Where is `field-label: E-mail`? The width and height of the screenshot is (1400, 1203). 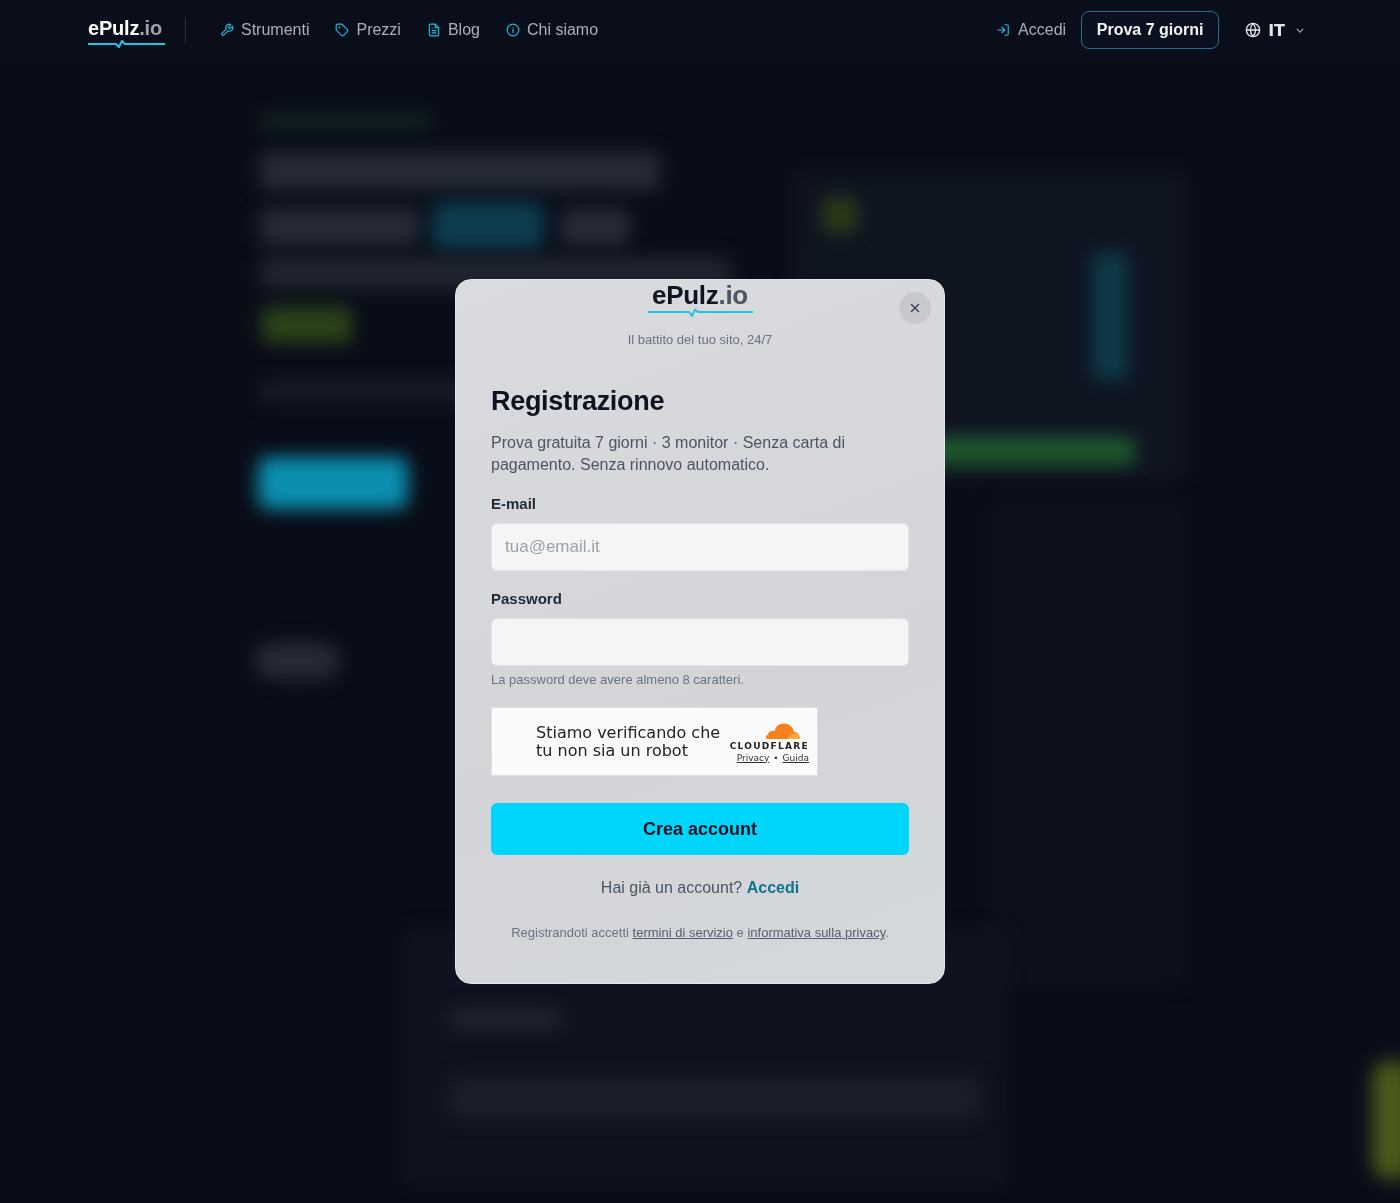
field-label: E-mail is located at coordinates (514, 504).